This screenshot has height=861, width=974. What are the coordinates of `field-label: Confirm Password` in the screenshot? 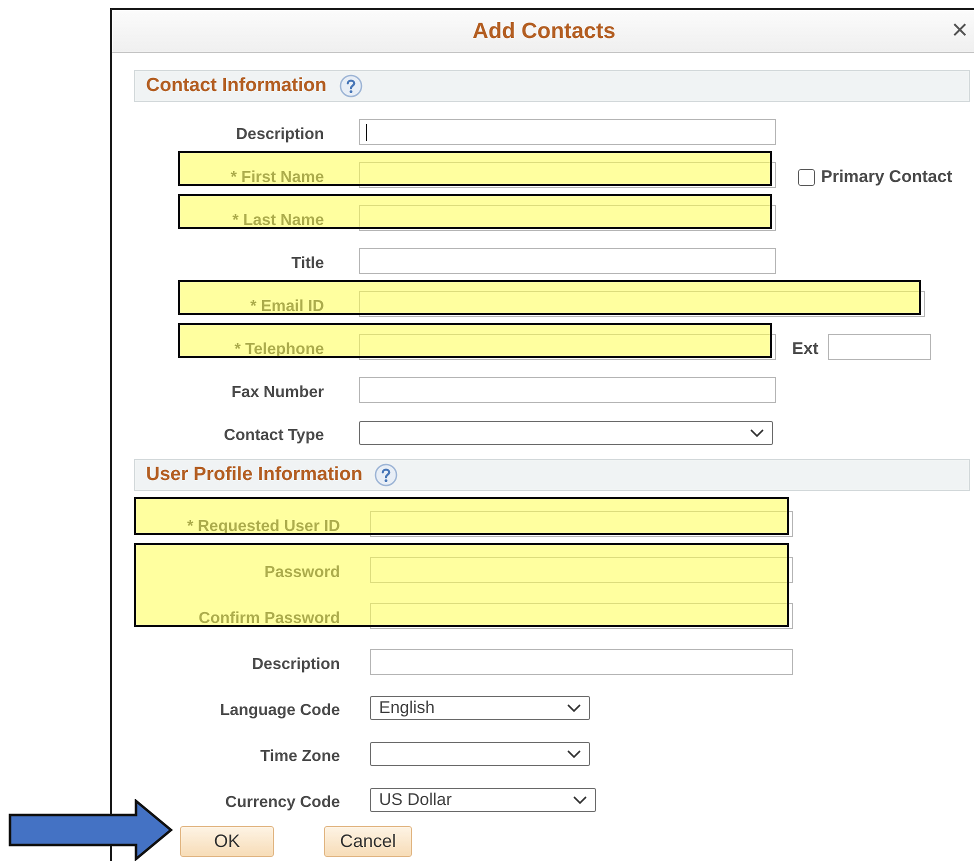 It's located at (269, 619).